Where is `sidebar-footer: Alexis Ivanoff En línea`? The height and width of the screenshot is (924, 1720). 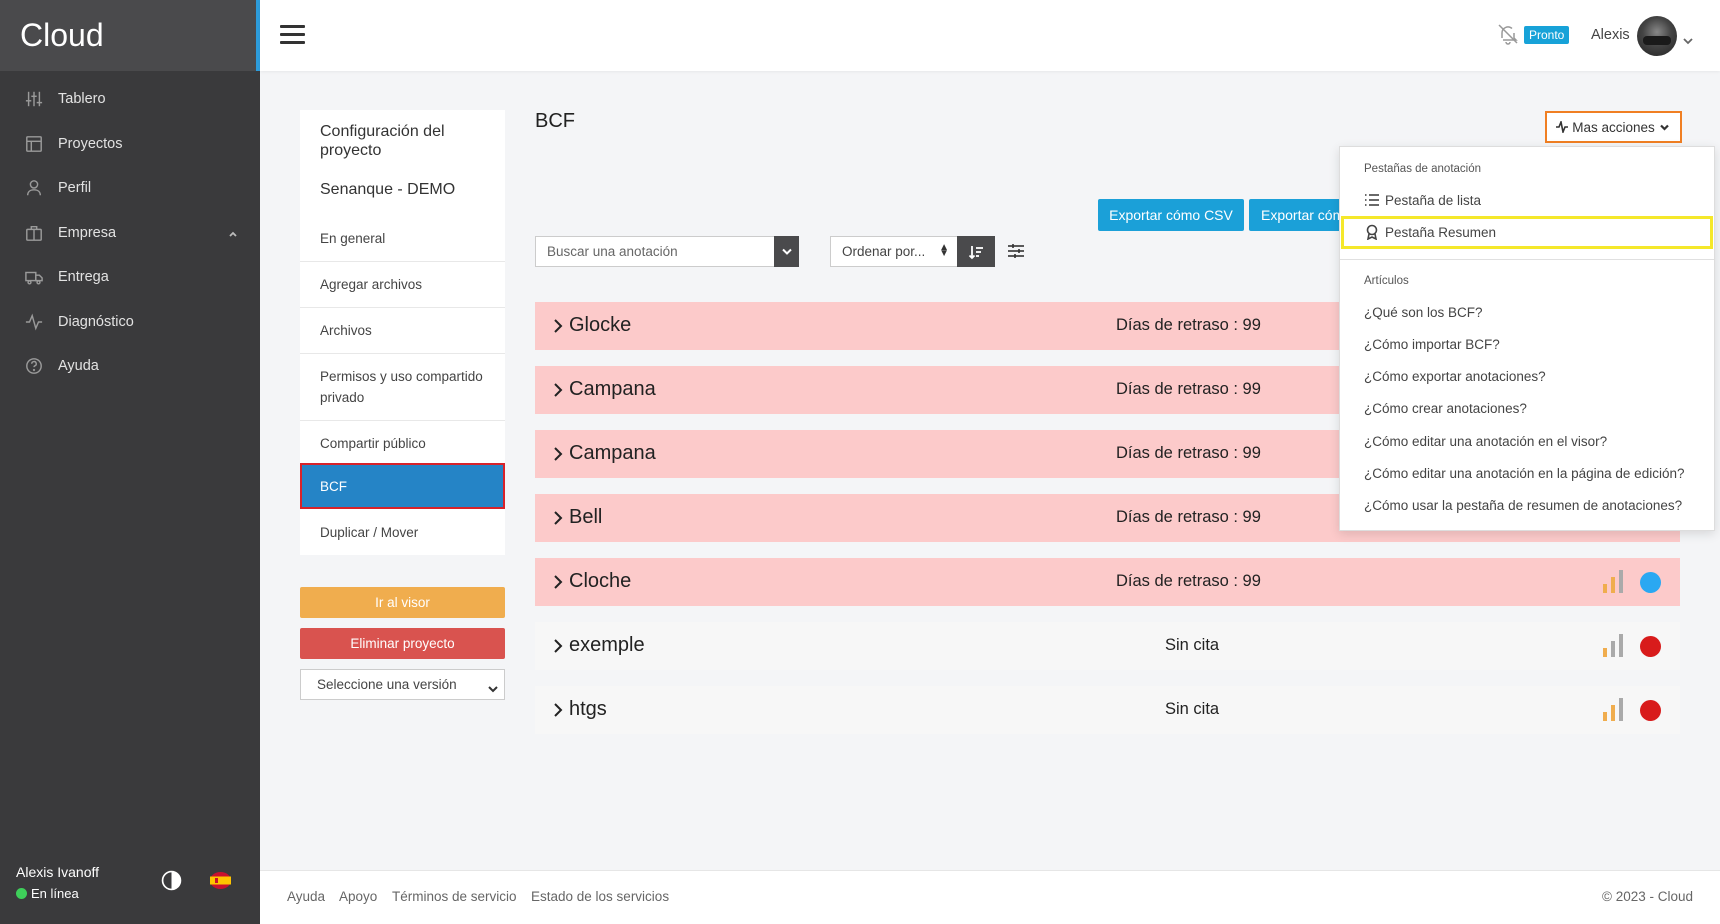 sidebar-footer: Alexis Ivanoff En línea is located at coordinates (130, 884).